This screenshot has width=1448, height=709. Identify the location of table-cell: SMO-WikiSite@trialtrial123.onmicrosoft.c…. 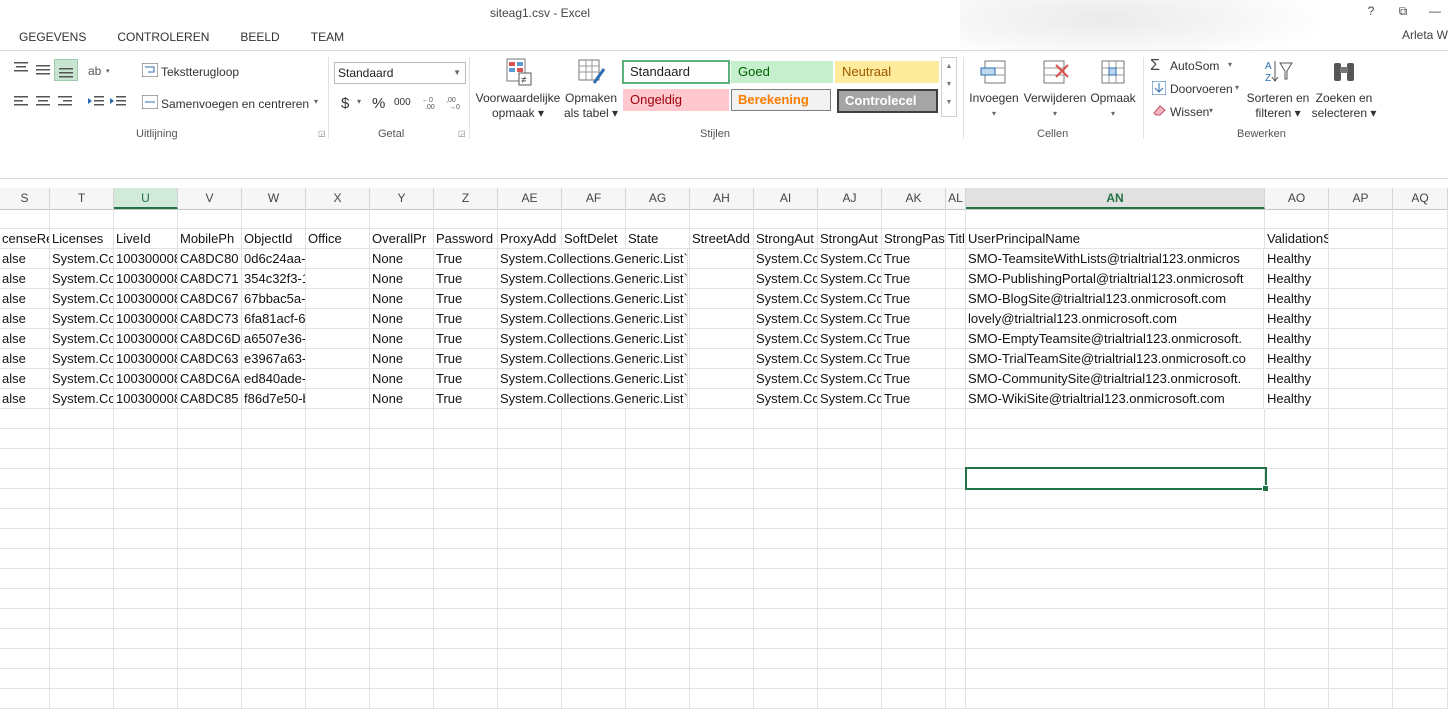
(1115, 399).